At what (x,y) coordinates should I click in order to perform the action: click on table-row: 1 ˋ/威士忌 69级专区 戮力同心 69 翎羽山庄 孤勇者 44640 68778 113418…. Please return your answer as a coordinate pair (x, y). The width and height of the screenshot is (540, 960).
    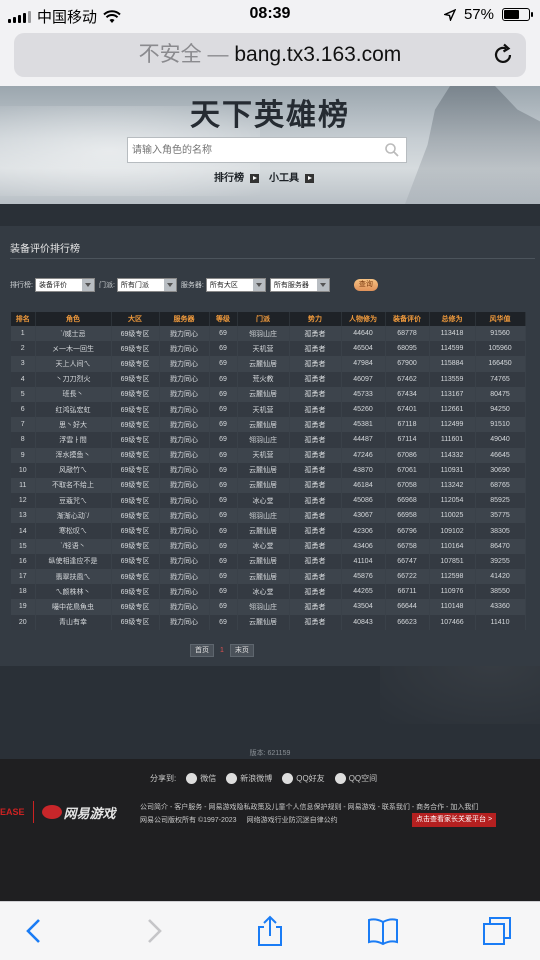
    Looking at the image, I should click on (268, 334).